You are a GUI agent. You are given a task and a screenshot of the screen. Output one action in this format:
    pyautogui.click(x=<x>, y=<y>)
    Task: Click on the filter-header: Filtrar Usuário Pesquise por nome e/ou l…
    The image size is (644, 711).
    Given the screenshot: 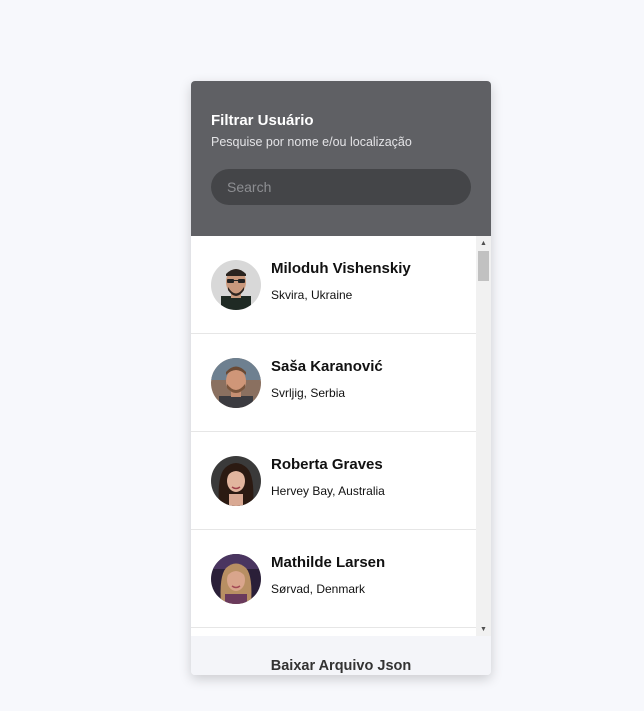 What is the action you would take?
    pyautogui.click(x=341, y=158)
    